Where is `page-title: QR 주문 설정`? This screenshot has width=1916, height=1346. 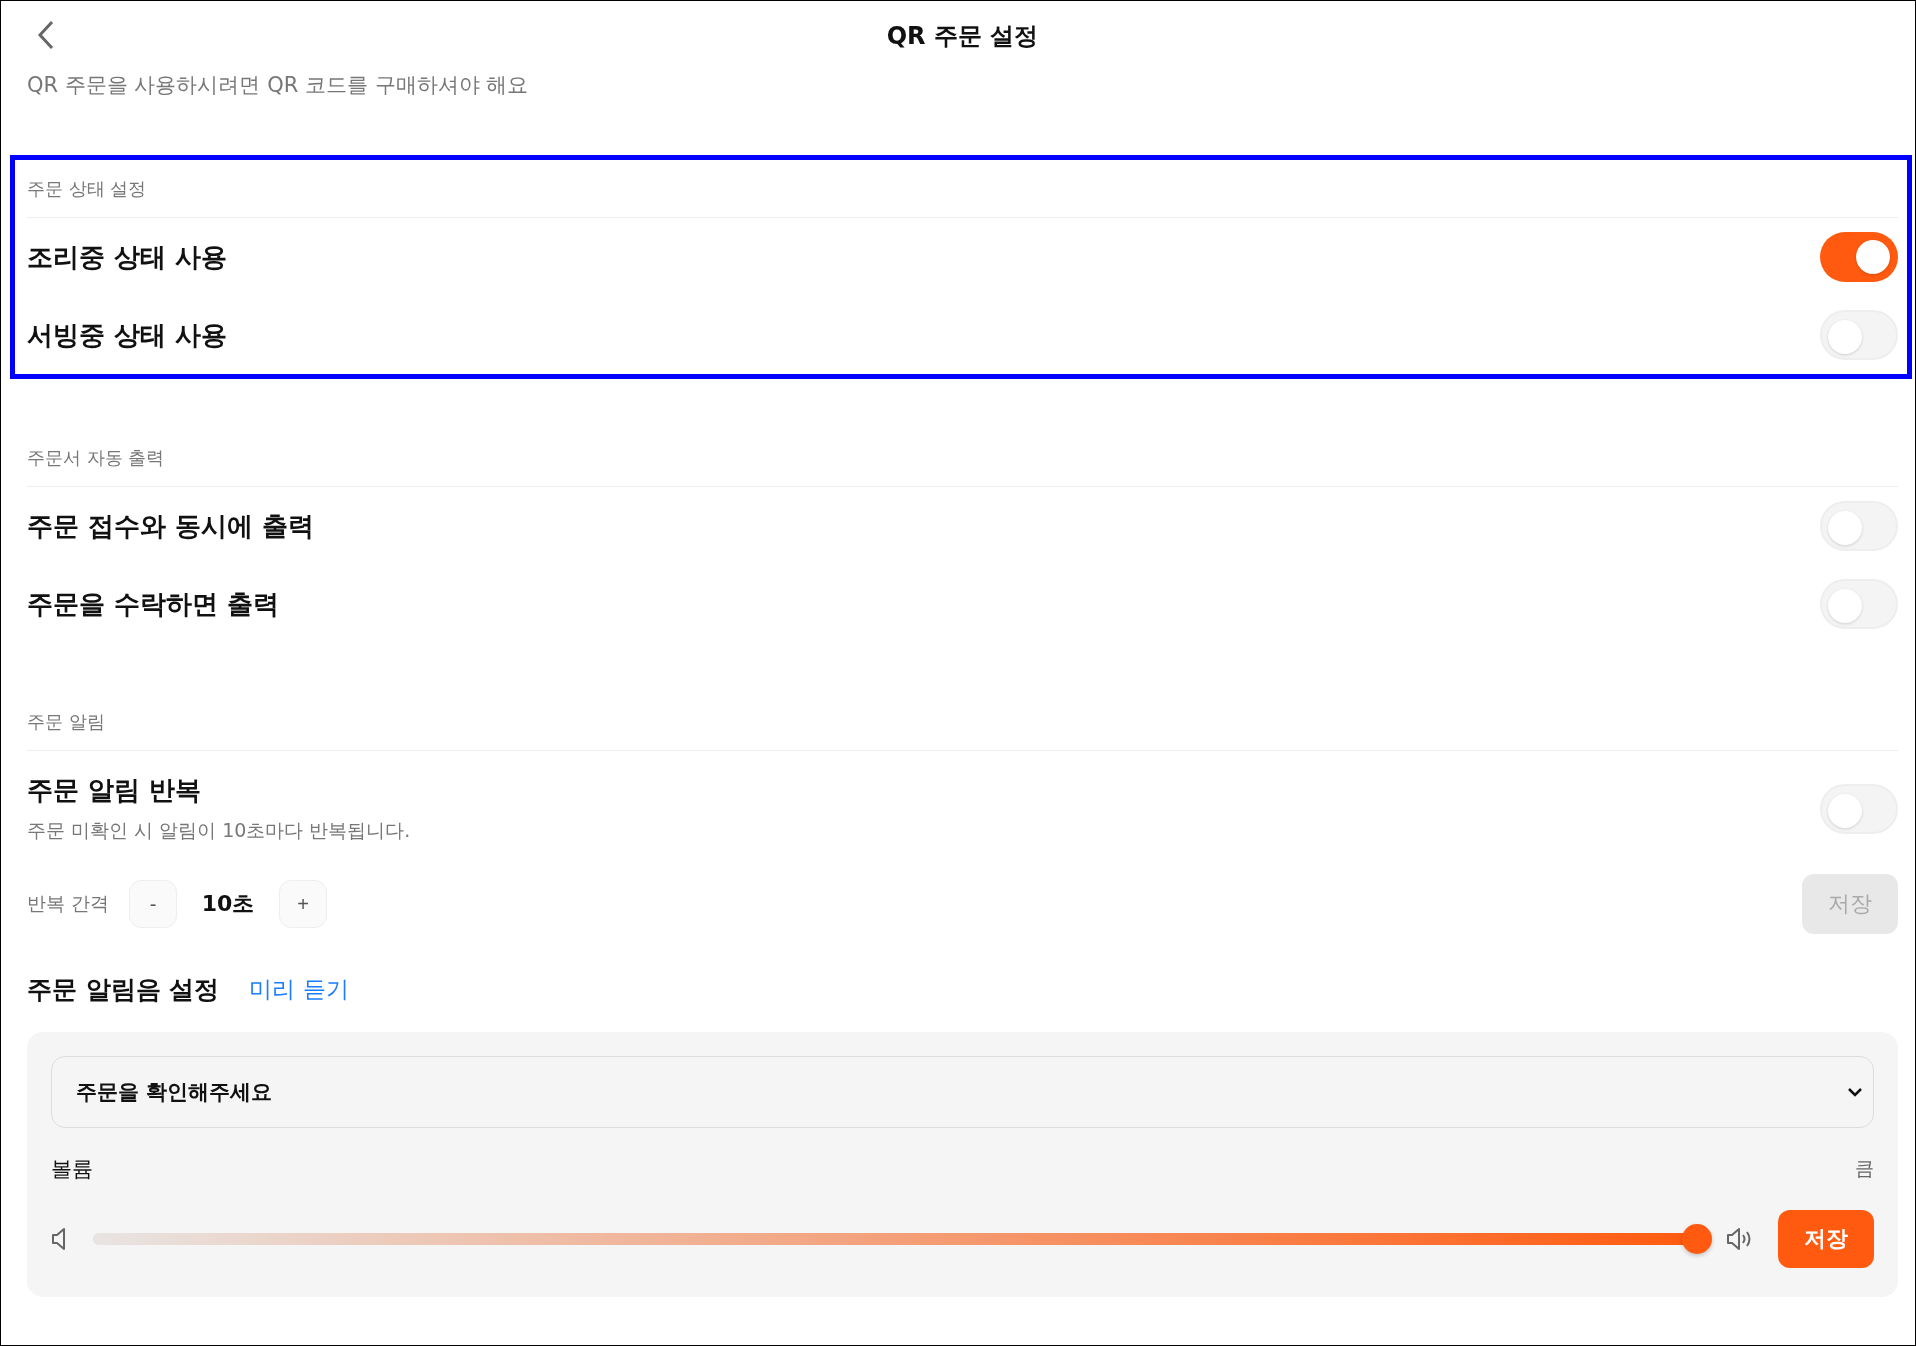 page-title: QR 주문 설정 is located at coordinates (962, 36).